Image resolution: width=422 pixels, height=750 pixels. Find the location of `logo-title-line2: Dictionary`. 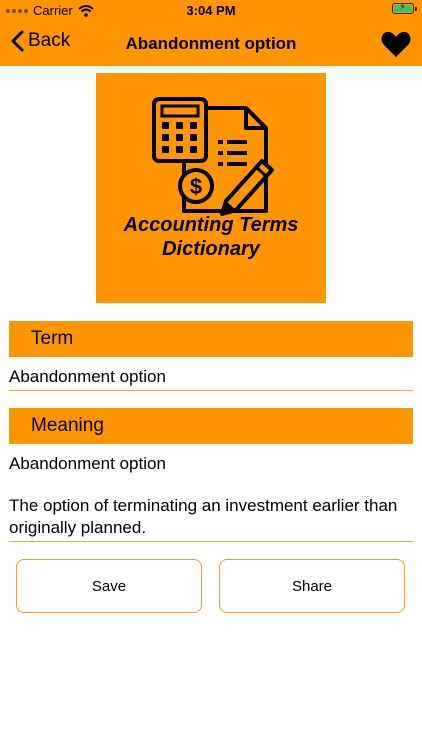

logo-title-line2: Dictionary is located at coordinates (211, 249).